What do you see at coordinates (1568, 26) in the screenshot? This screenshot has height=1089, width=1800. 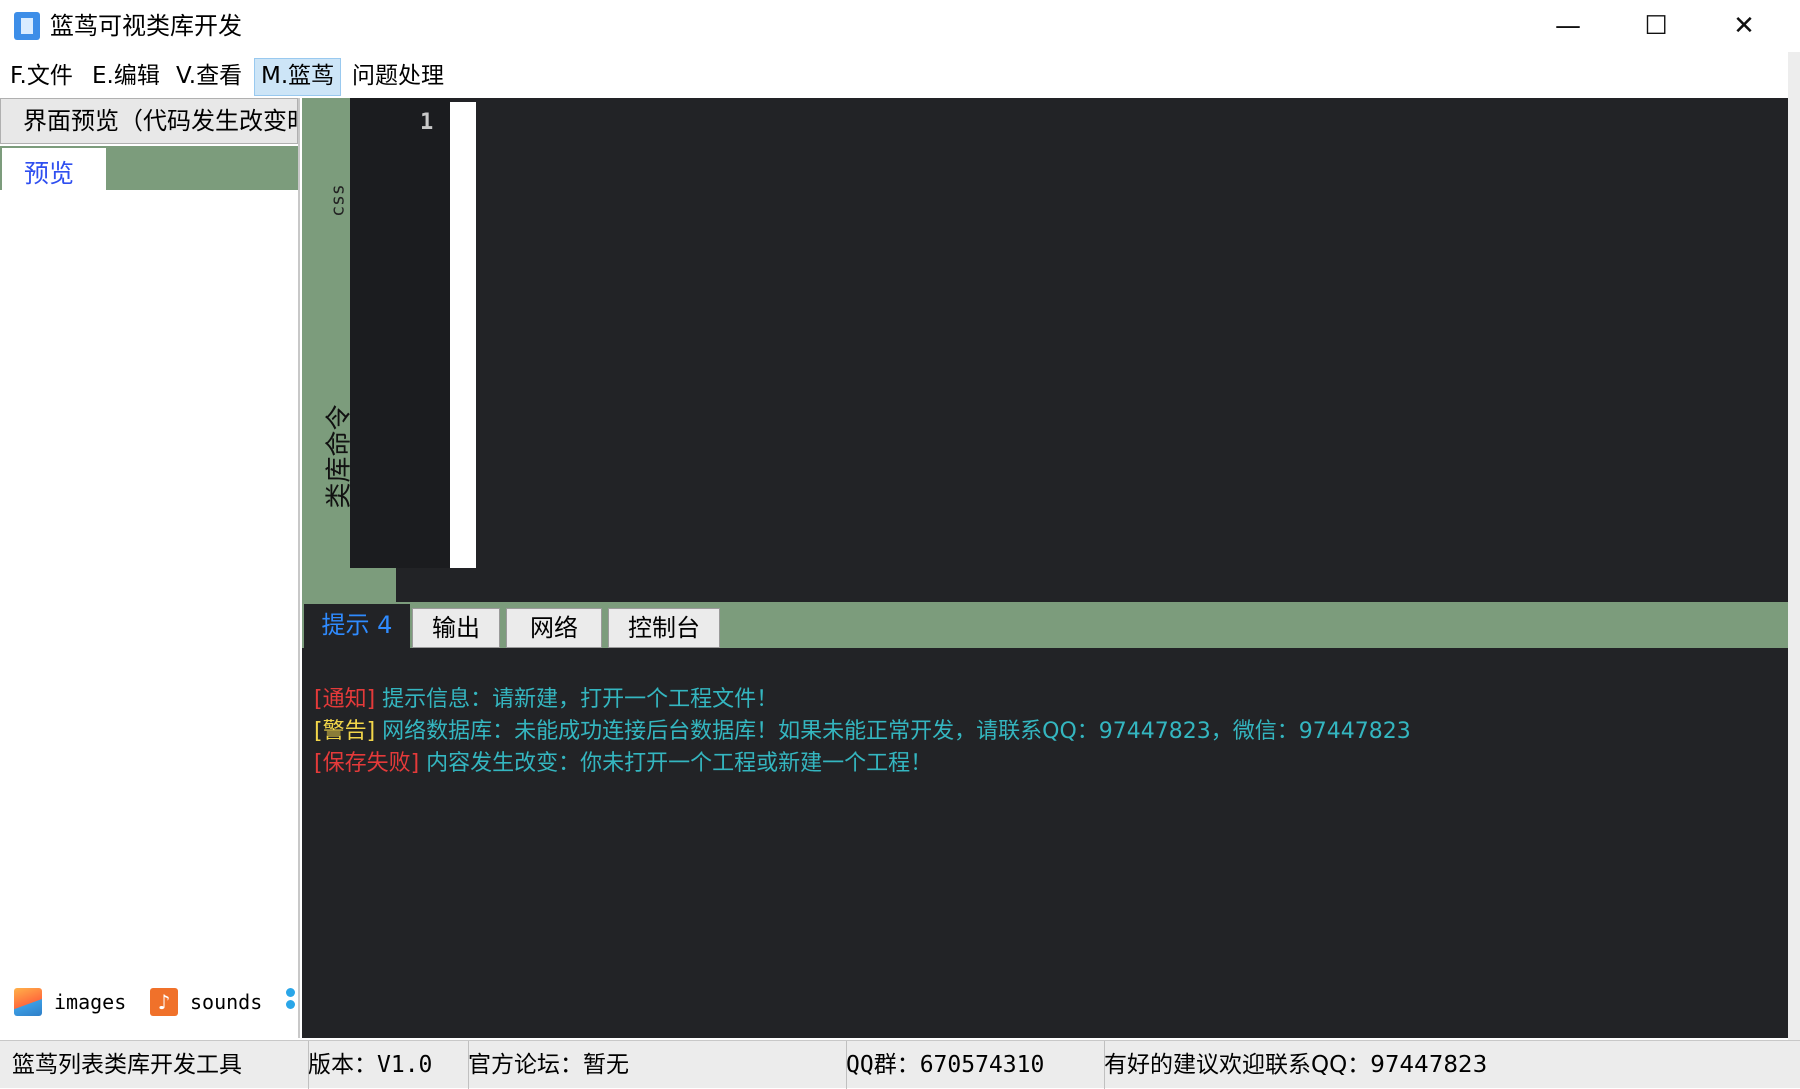 I see `minimize-button: —` at bounding box center [1568, 26].